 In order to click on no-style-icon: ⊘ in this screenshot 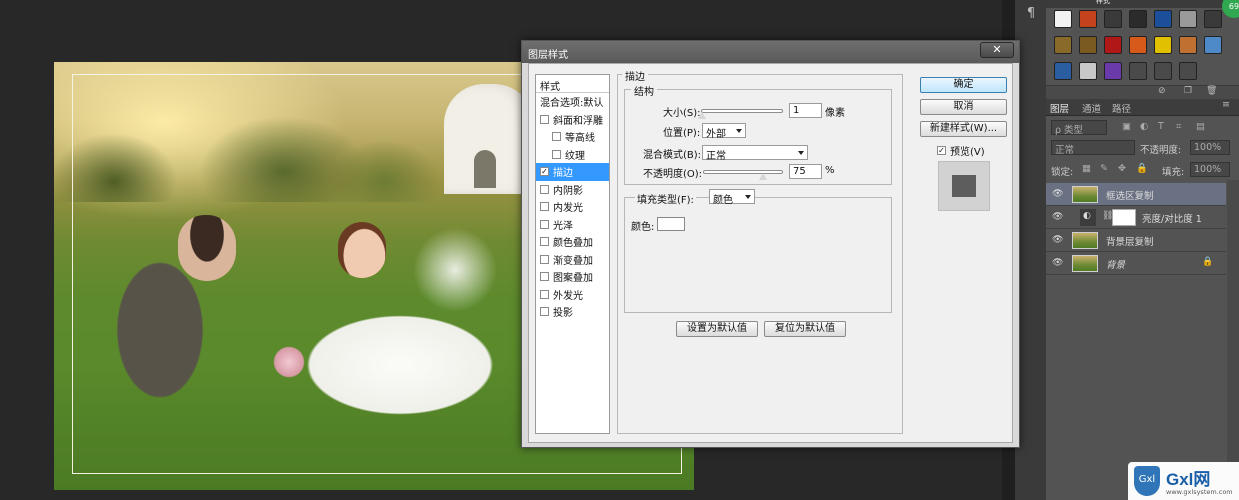, I will do `click(1162, 91)`.